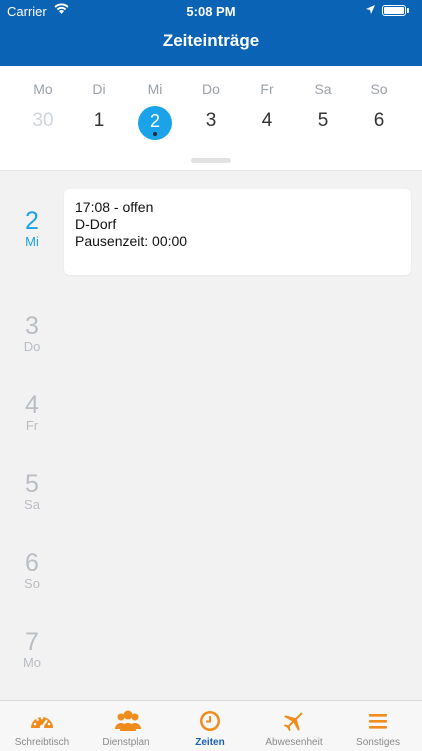 This screenshot has width=422, height=751. I want to click on status-bar: Carrier 5:08 PM, so click(211, 11).